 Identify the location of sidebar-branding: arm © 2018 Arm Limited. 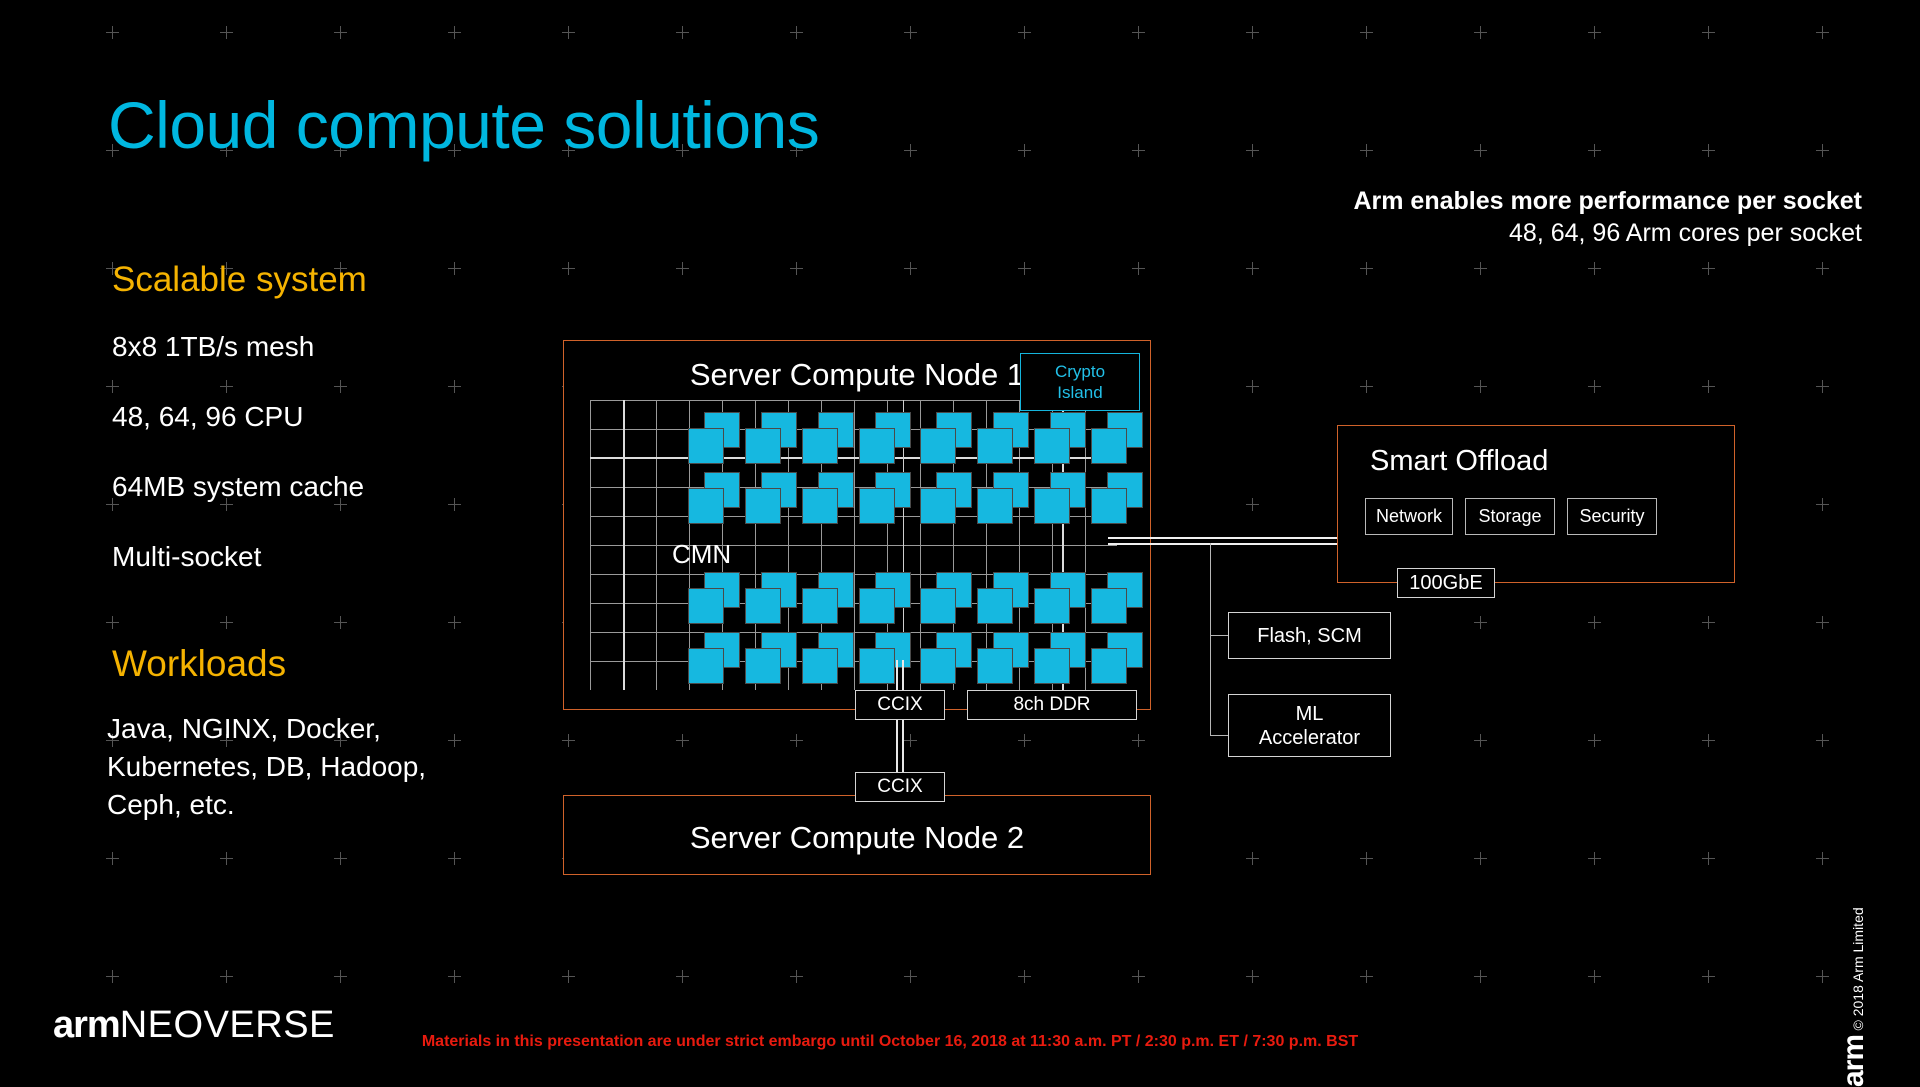
(1854, 957).